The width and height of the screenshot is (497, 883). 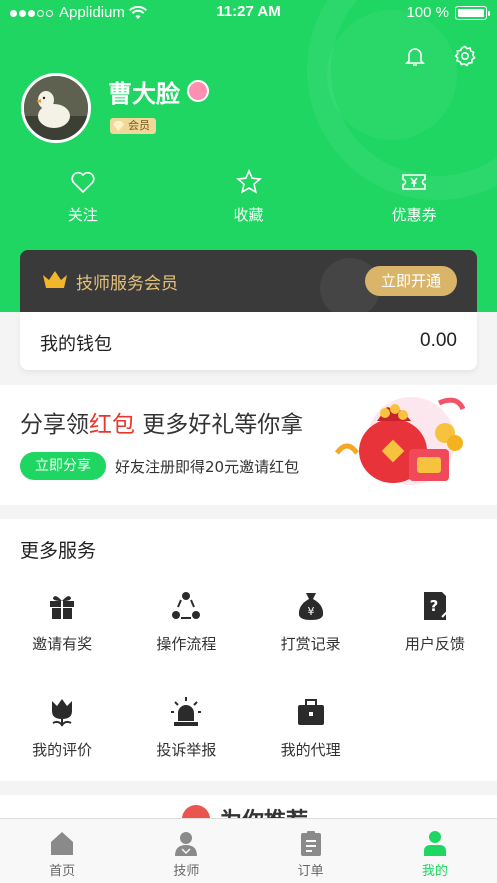 I want to click on tab-technician: 技师, so click(x=186, y=851).